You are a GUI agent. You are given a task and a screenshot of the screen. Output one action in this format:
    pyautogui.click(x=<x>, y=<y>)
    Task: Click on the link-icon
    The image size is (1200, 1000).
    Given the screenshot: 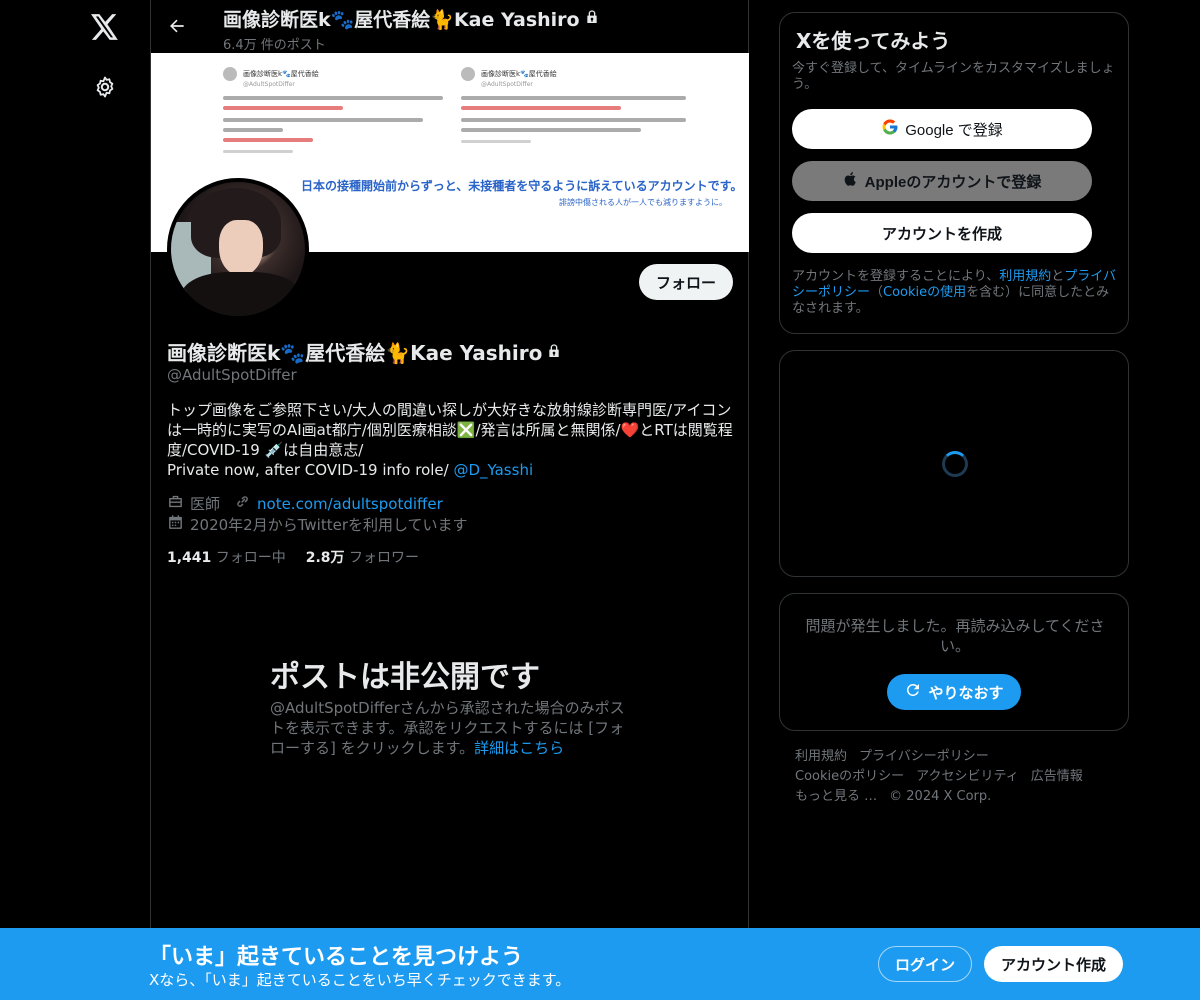 What is the action you would take?
    pyautogui.click(x=242, y=503)
    